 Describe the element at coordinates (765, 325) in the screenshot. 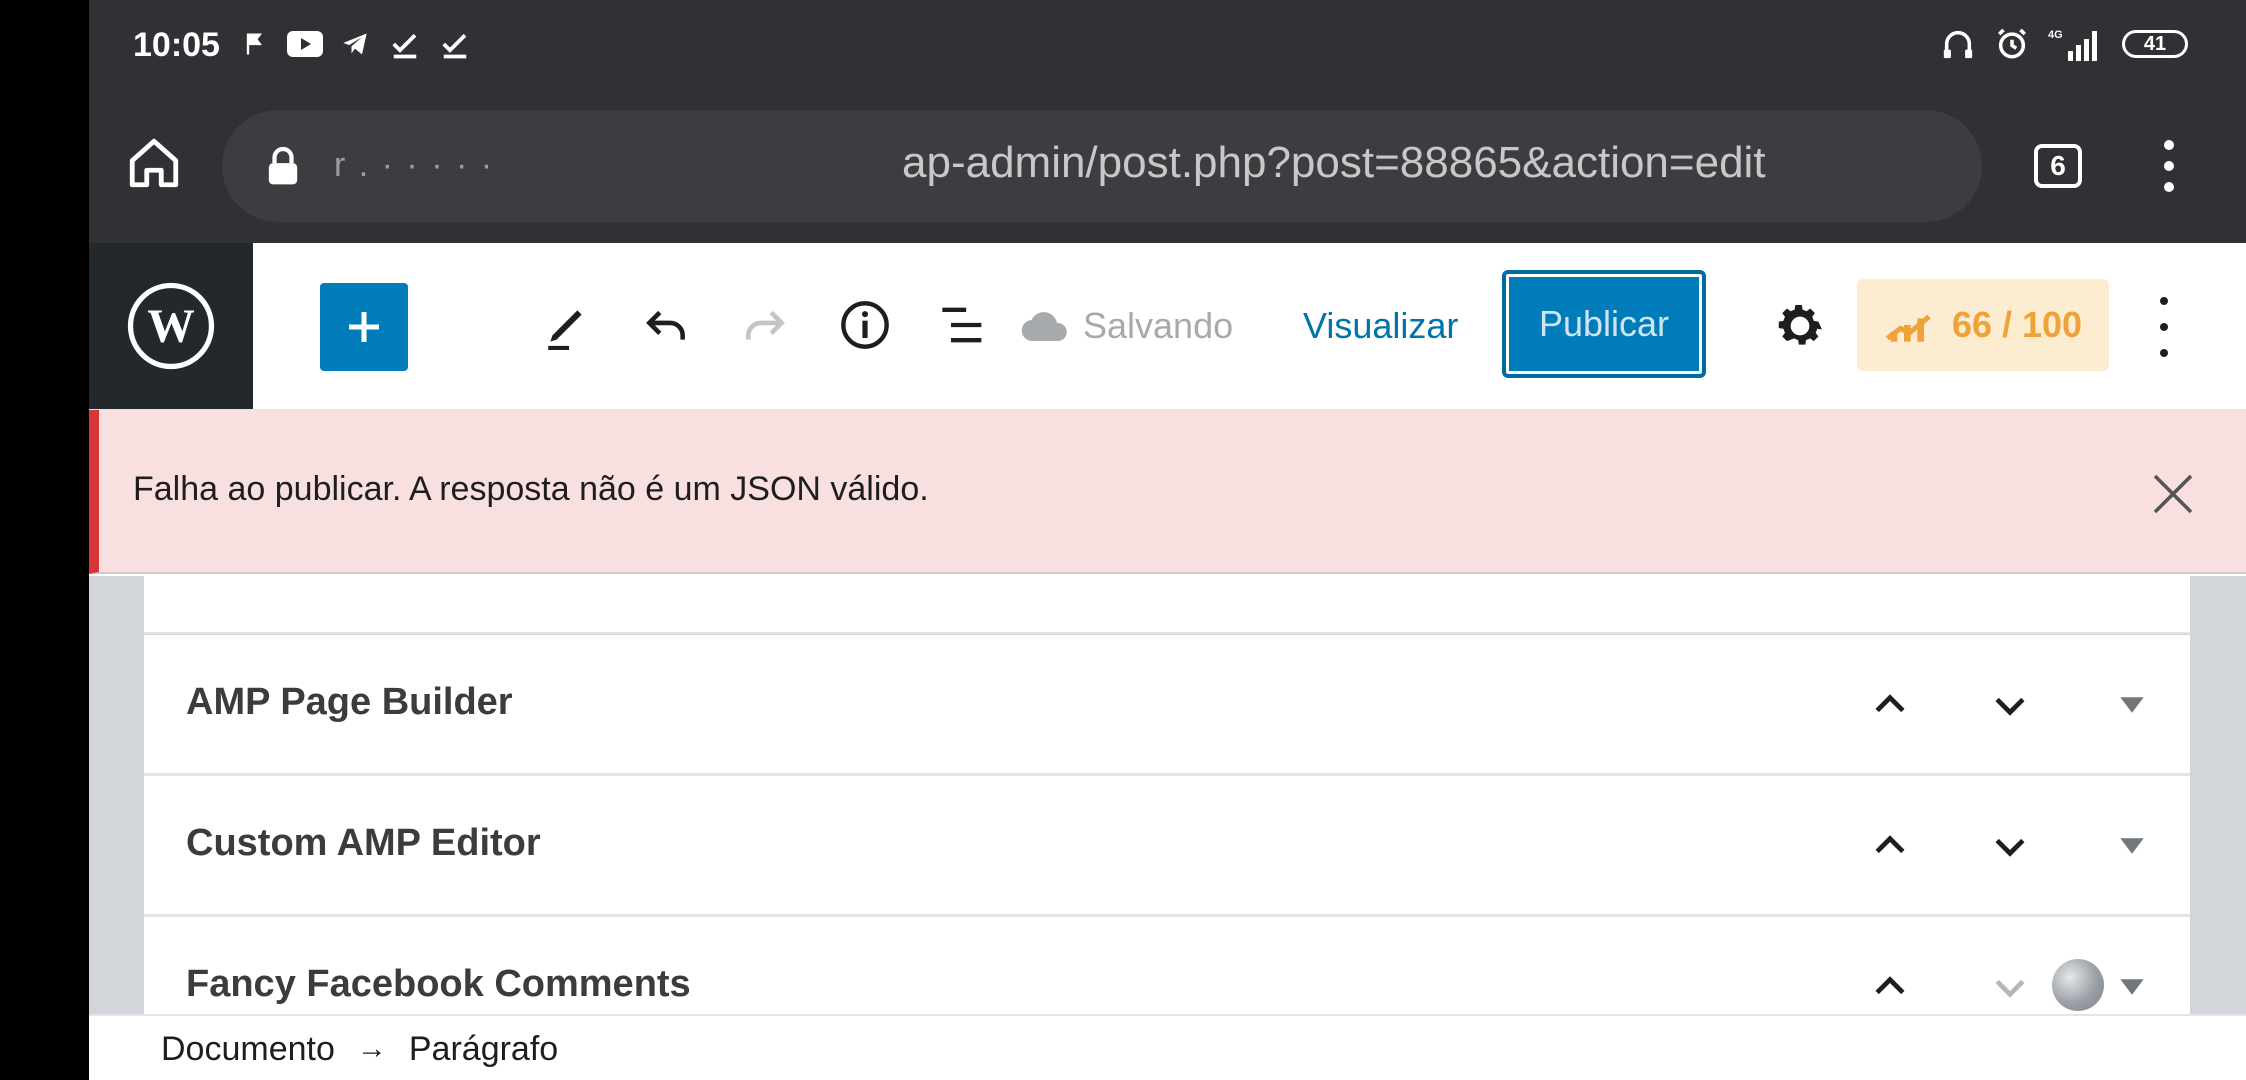

I see `redo-icon` at that location.